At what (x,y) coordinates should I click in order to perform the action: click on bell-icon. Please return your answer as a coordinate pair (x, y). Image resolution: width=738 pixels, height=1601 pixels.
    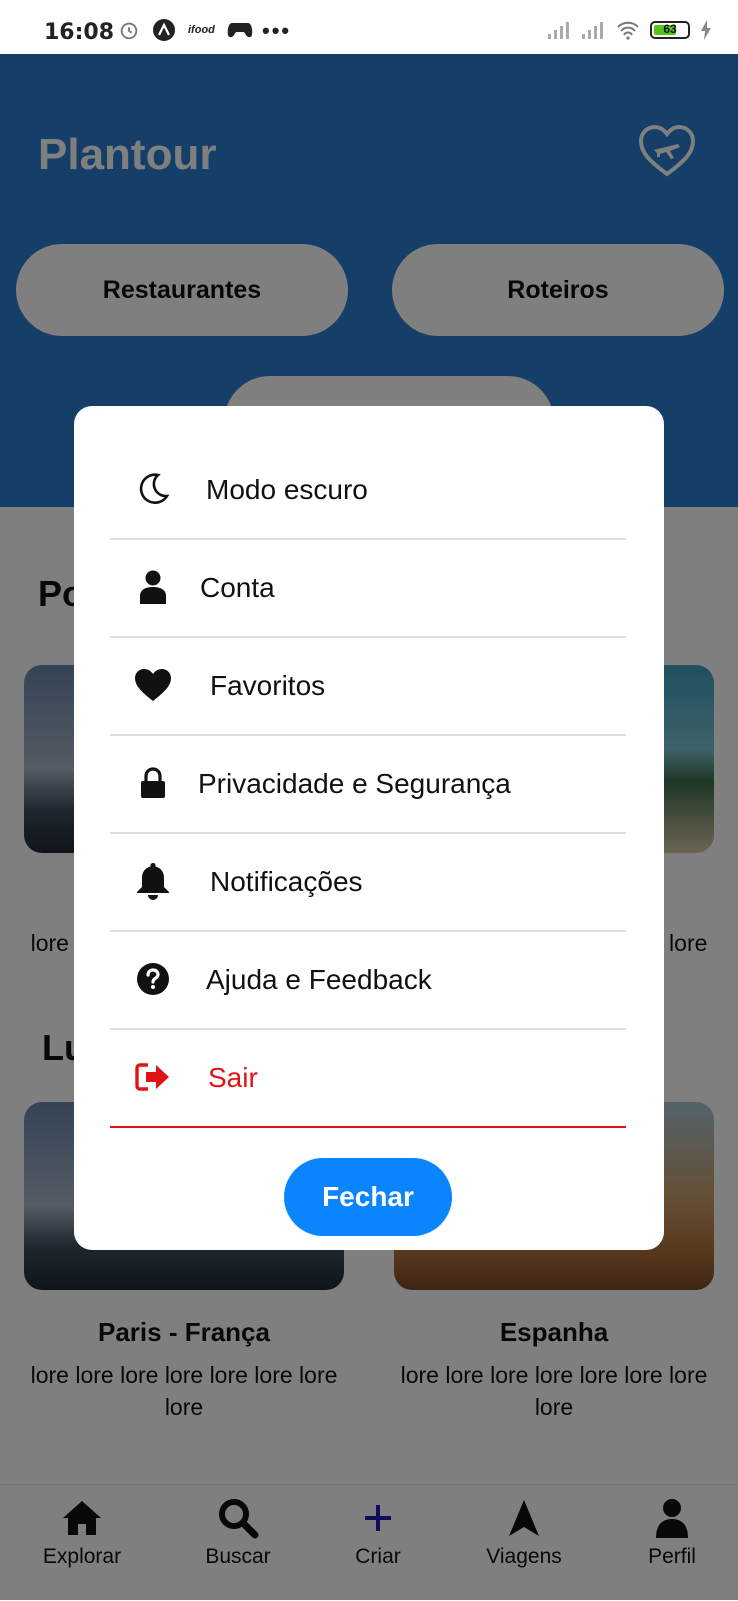
    Looking at the image, I should click on (153, 881).